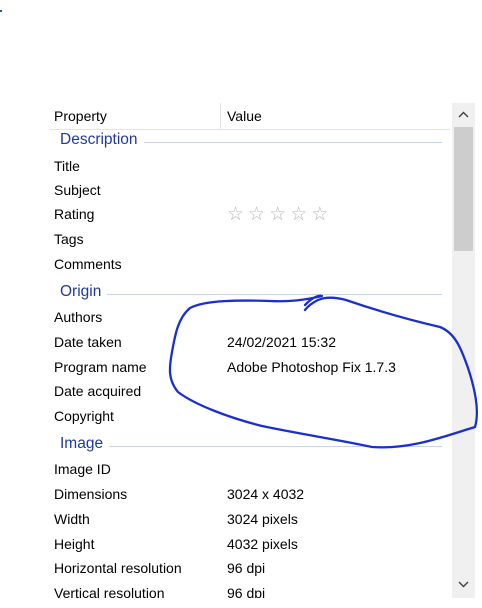 The image size is (482, 608). What do you see at coordinates (319, 215) in the screenshot?
I see `star-5-icon: ☆` at bounding box center [319, 215].